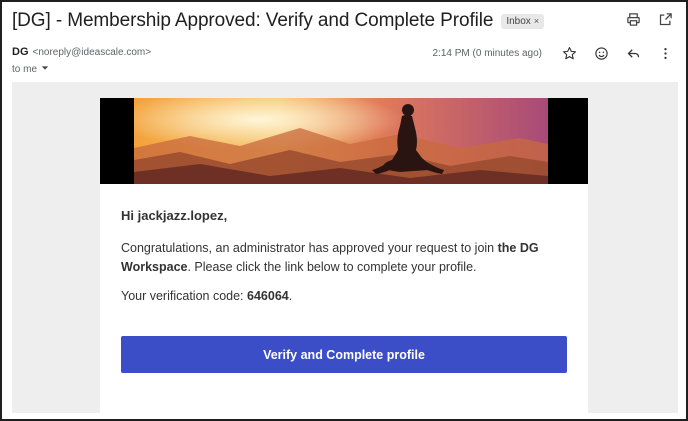 This screenshot has width=688, height=421. I want to click on verification-code: 646064, so click(268, 296).